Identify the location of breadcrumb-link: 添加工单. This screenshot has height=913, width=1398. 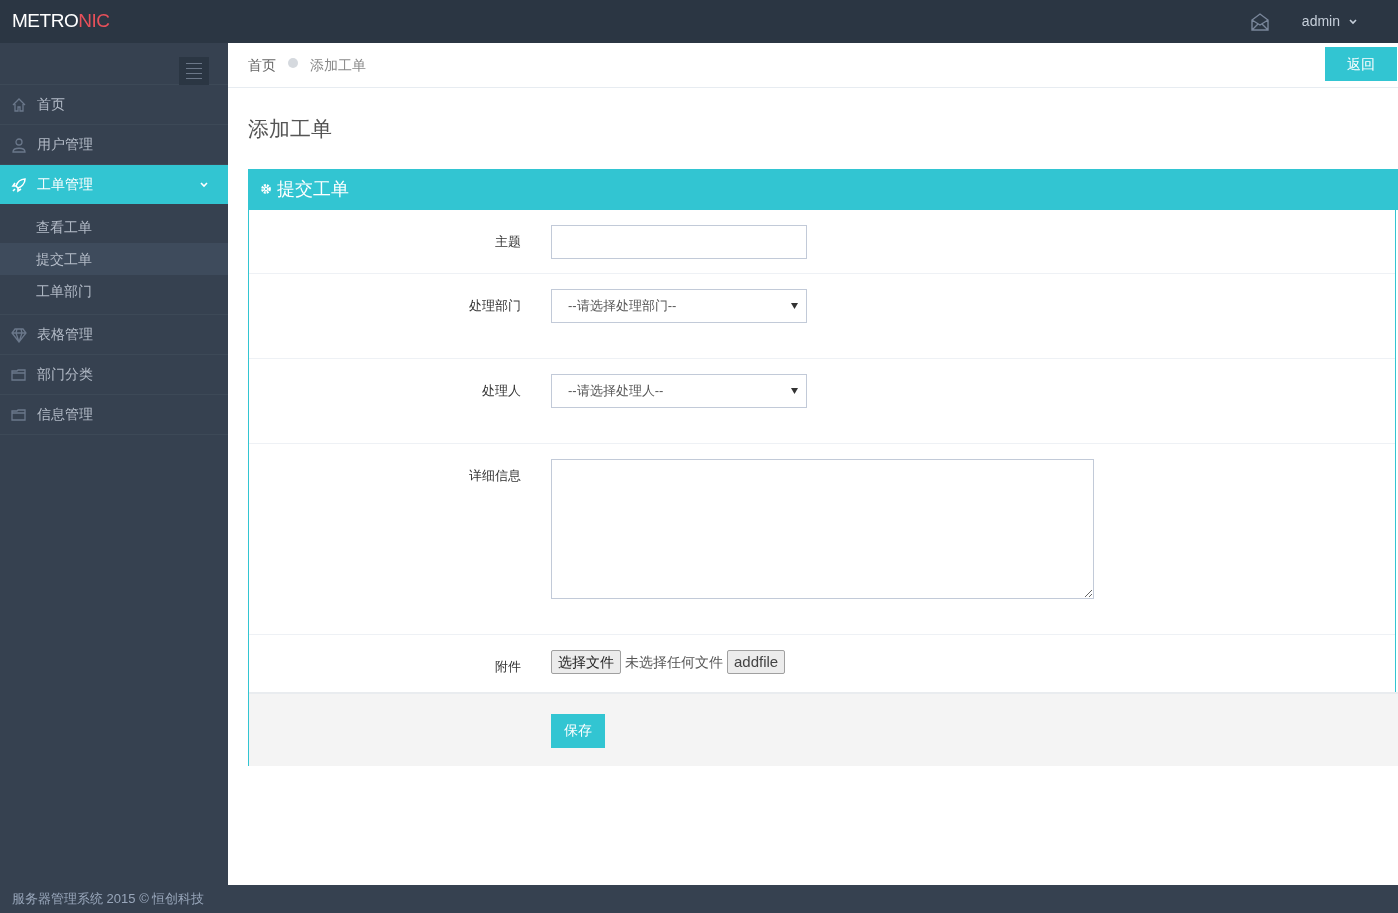
(338, 65).